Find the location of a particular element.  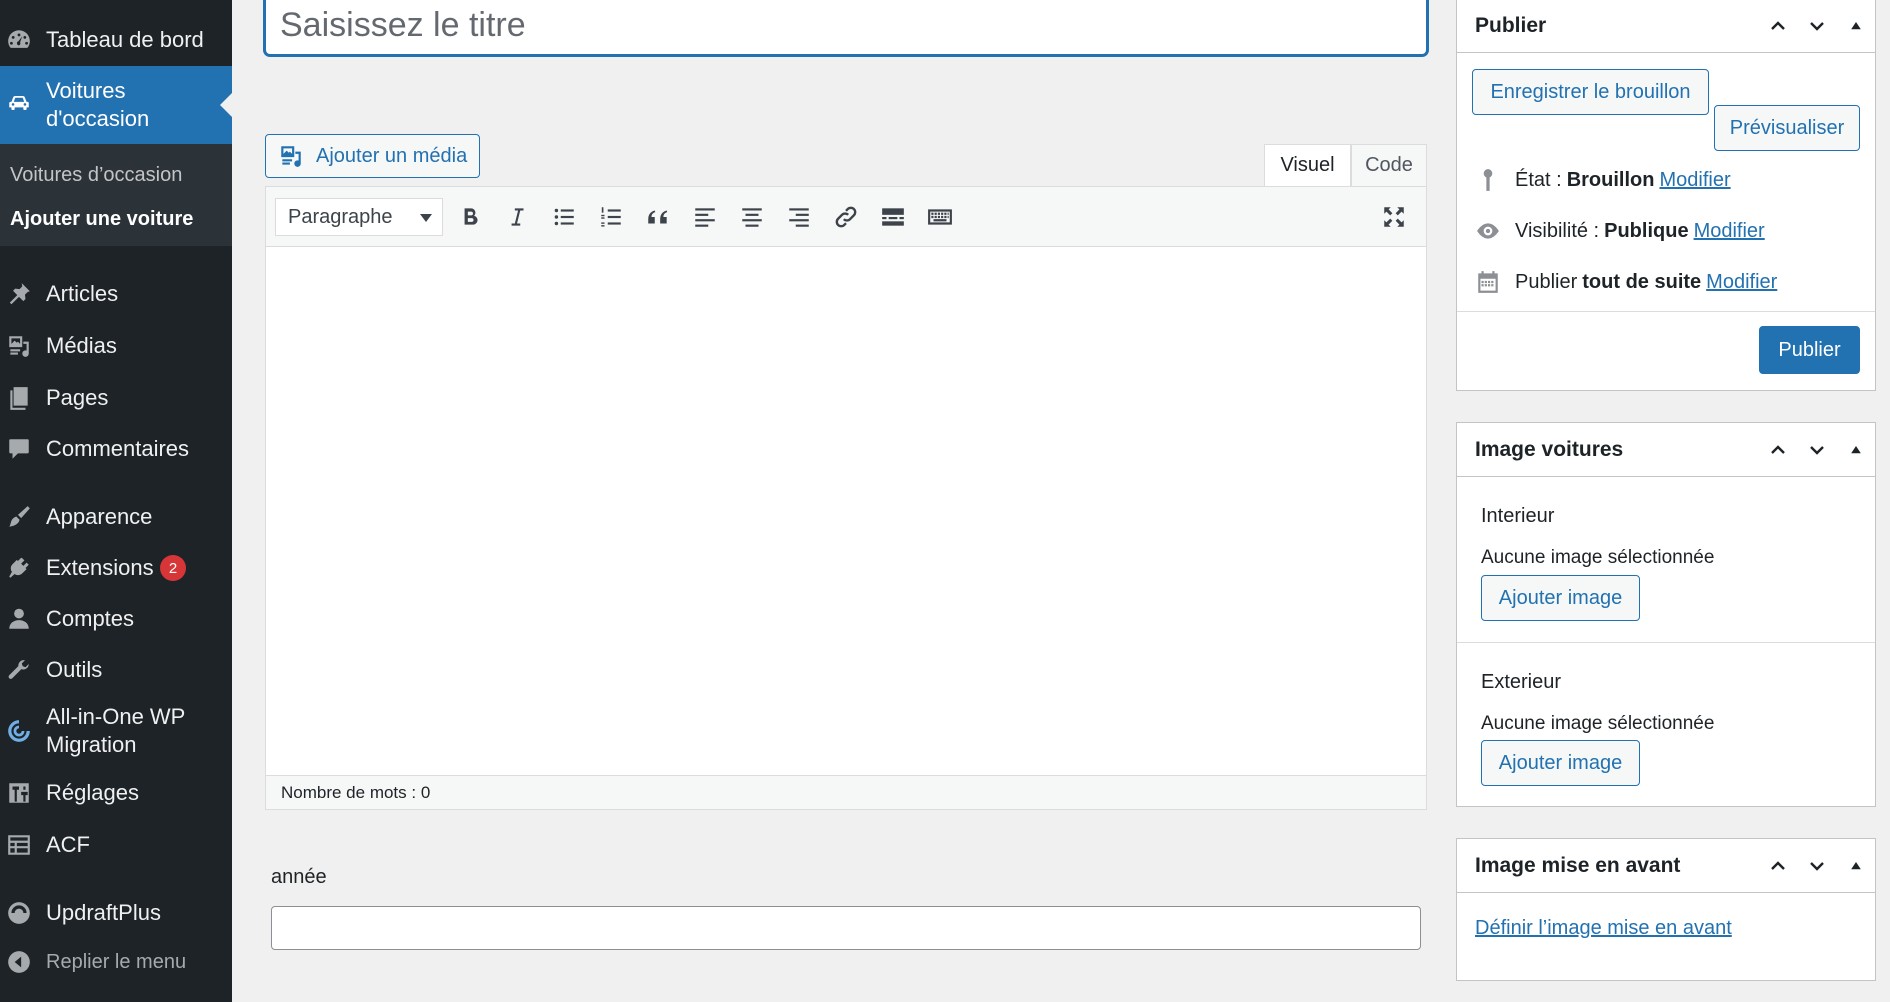

menu-label: Extensions is located at coordinates (100, 567).